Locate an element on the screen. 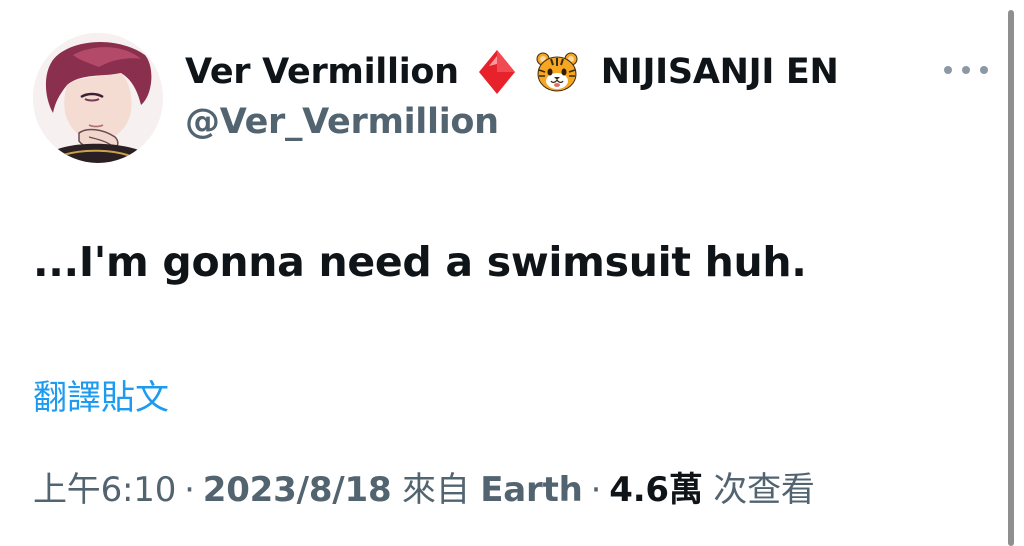  author-display-name: Ver Vermillion is located at coordinates (322, 72).